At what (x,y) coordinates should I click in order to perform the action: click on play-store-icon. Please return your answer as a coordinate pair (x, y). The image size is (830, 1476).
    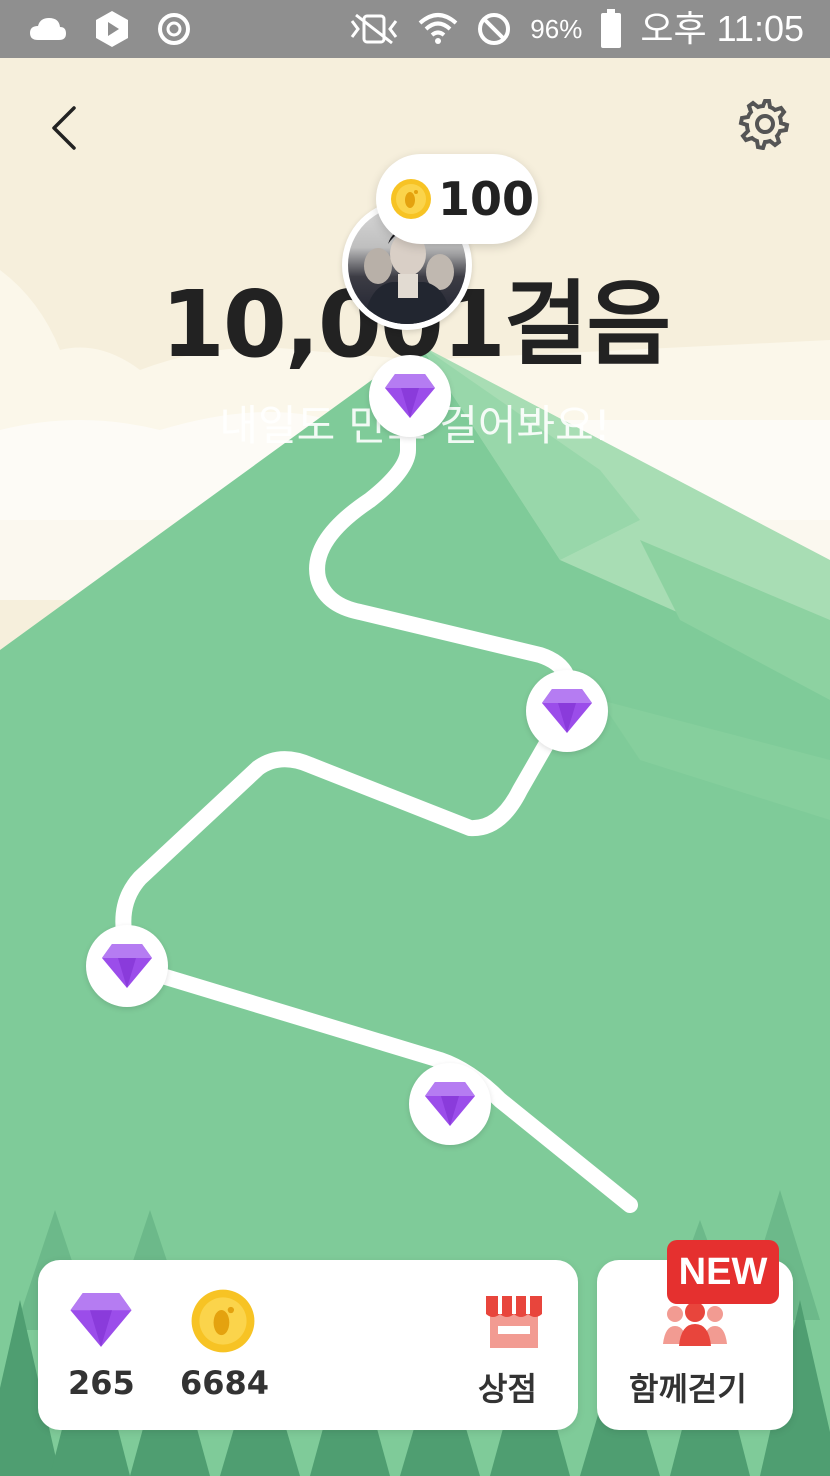
    Looking at the image, I should click on (112, 29).